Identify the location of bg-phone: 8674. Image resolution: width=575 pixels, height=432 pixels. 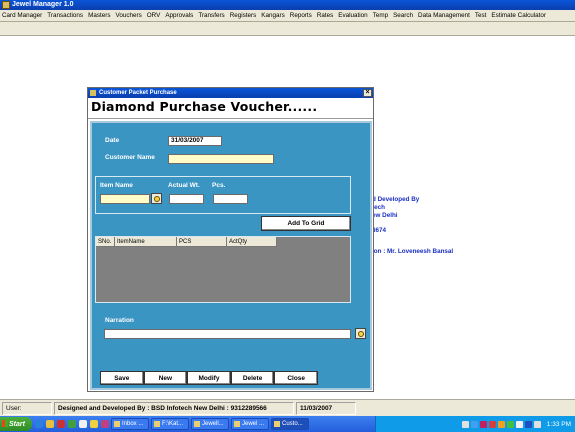
(379, 230).